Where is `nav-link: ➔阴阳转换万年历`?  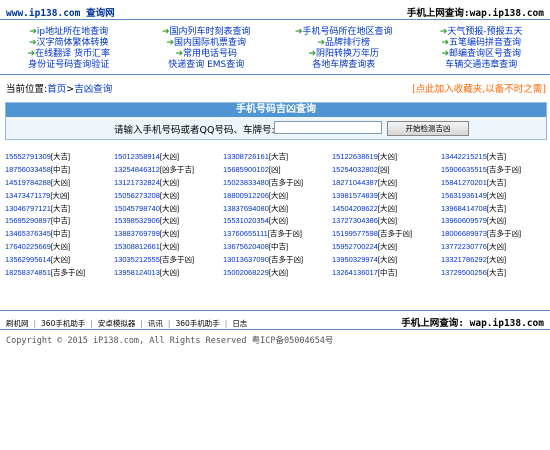
nav-link: ➔阴阳转换万年历 is located at coordinates (344, 54).